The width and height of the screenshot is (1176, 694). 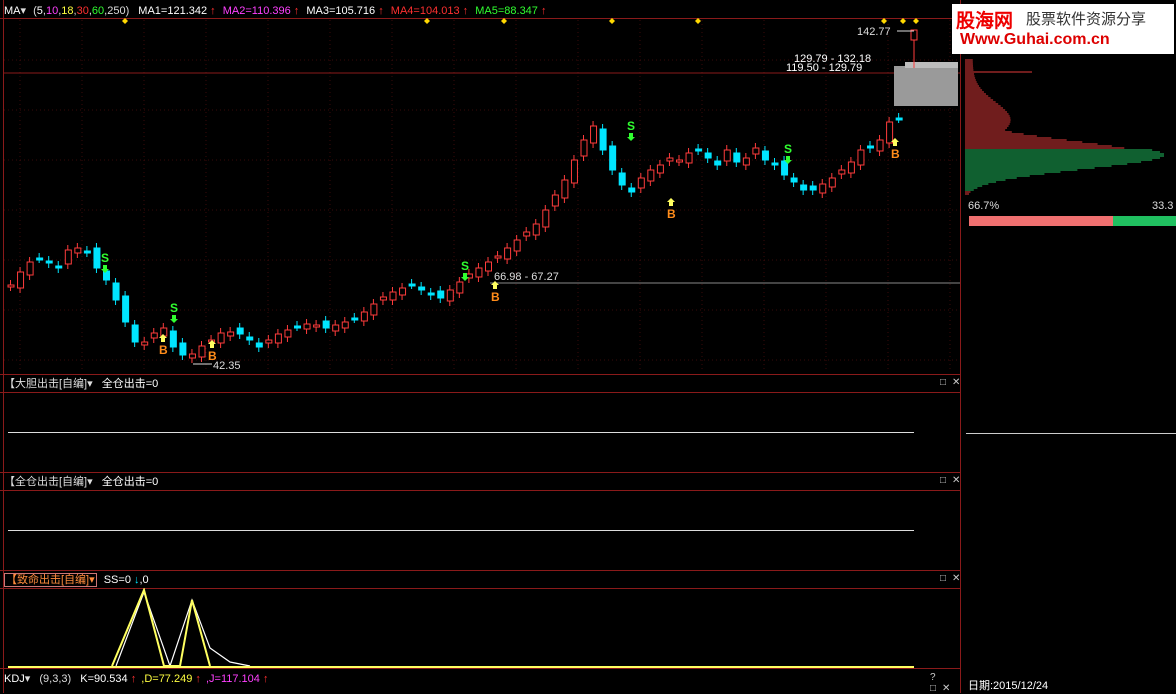 What do you see at coordinates (931, 65) in the screenshot?
I see `volume-profile-block-top` at bounding box center [931, 65].